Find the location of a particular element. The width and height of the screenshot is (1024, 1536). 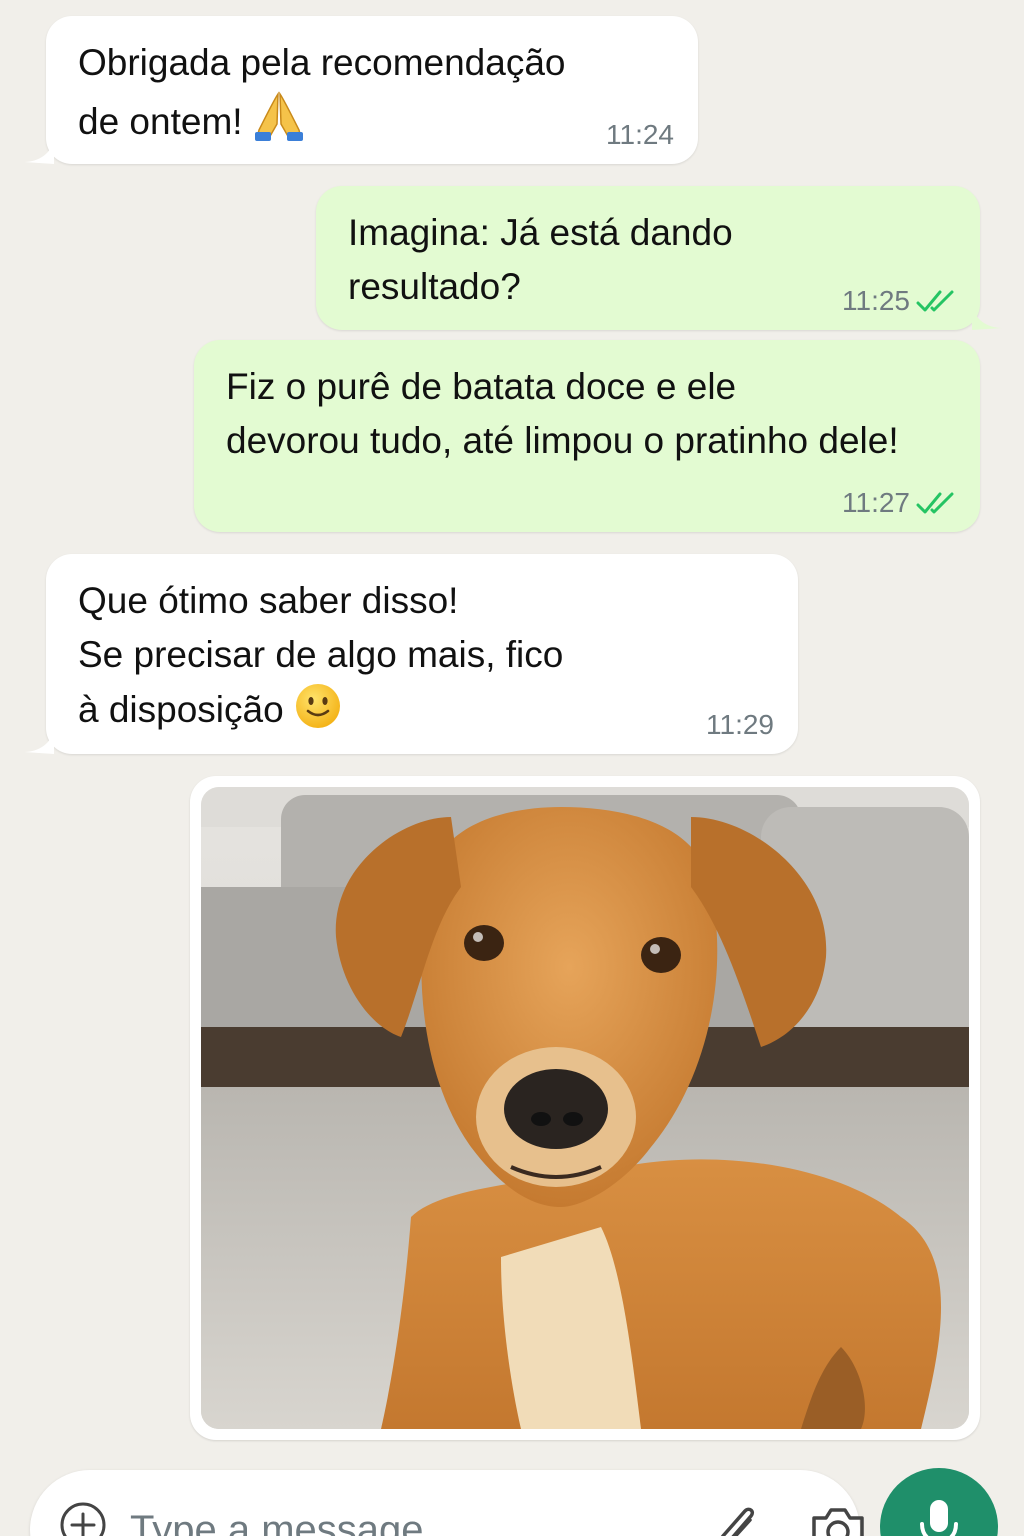

message-text: Imagina: Já está dando resultado? is located at coordinates (540, 259).